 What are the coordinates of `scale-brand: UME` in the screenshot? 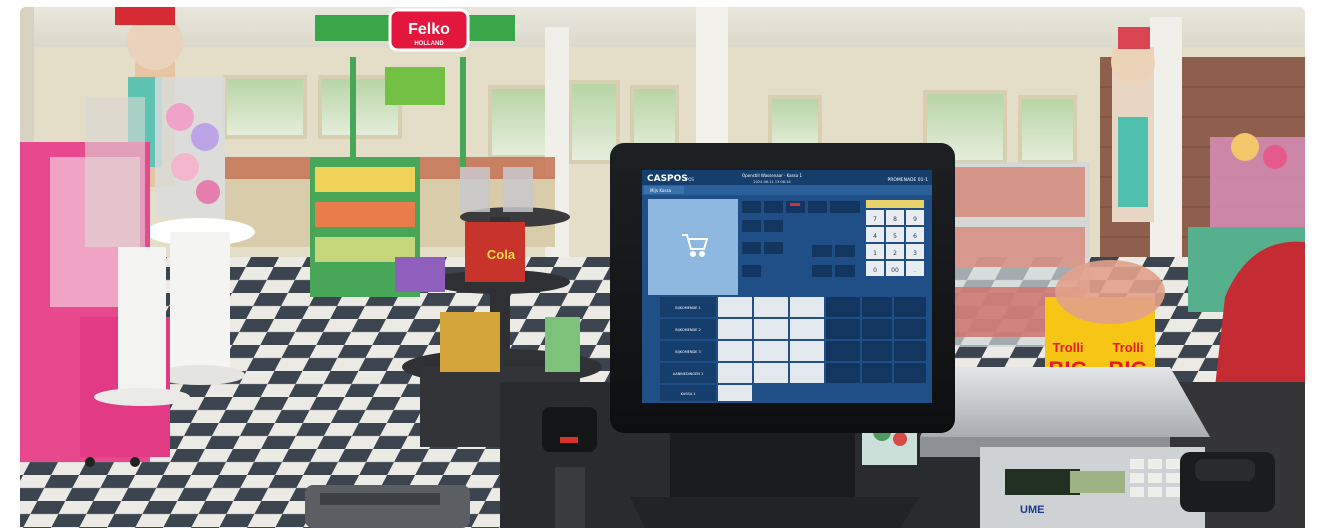 It's located at (1032, 510).